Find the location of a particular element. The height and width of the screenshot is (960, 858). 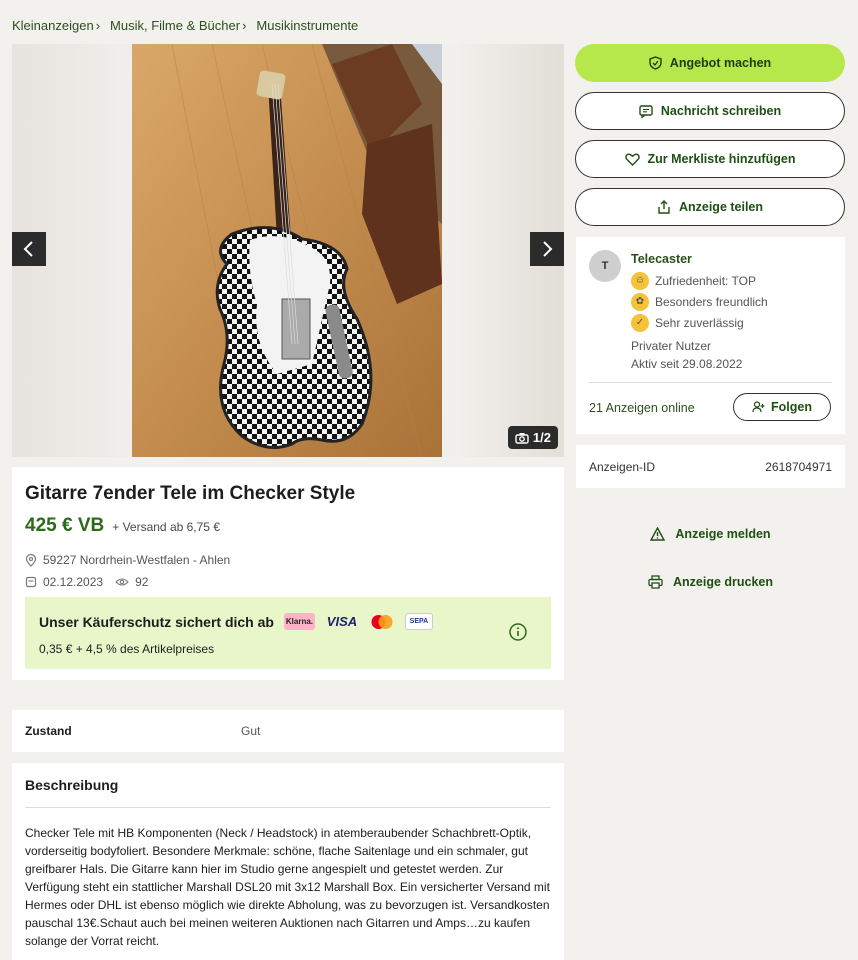

divider is located at coordinates (710, 382).